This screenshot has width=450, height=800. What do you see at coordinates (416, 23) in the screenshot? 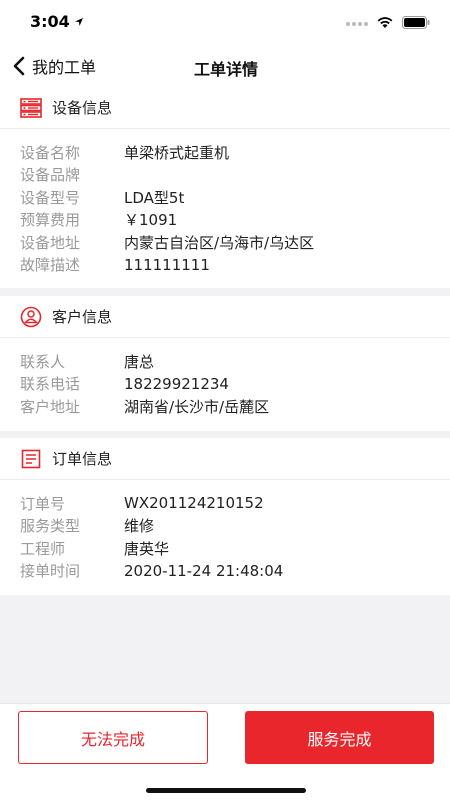
I see `battery-icon` at bounding box center [416, 23].